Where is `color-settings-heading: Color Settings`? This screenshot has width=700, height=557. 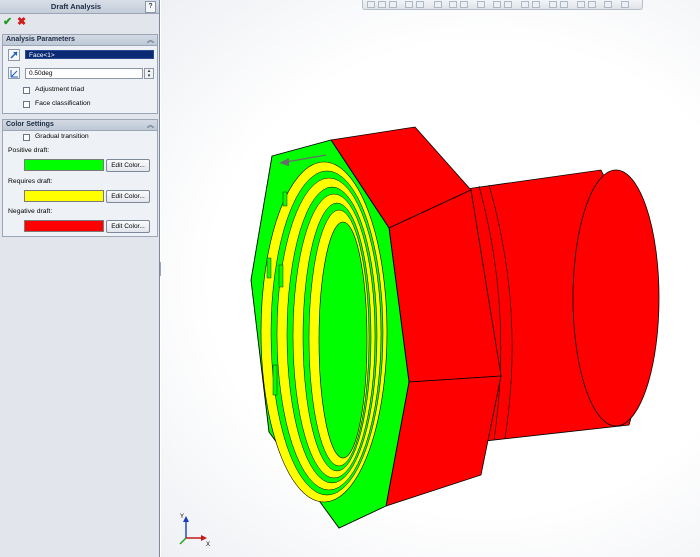
color-settings-heading: Color Settings is located at coordinates (30, 124).